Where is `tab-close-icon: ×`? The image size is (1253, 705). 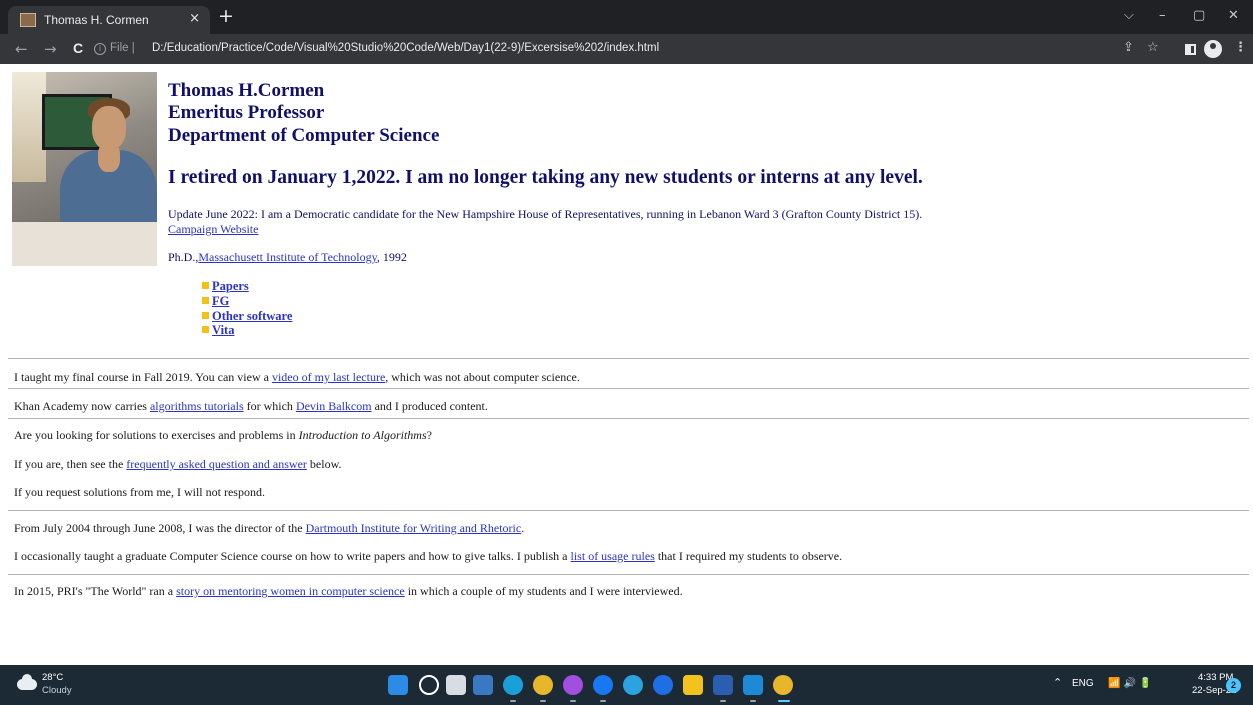
tab-close-icon: × is located at coordinates (194, 18).